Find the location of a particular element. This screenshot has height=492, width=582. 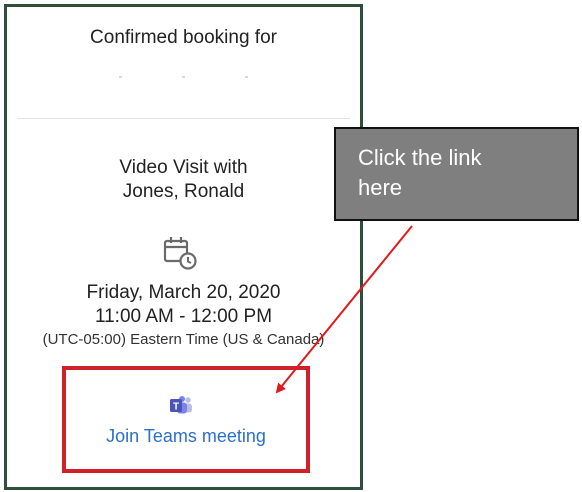

redacted-name is located at coordinates (183, 75).